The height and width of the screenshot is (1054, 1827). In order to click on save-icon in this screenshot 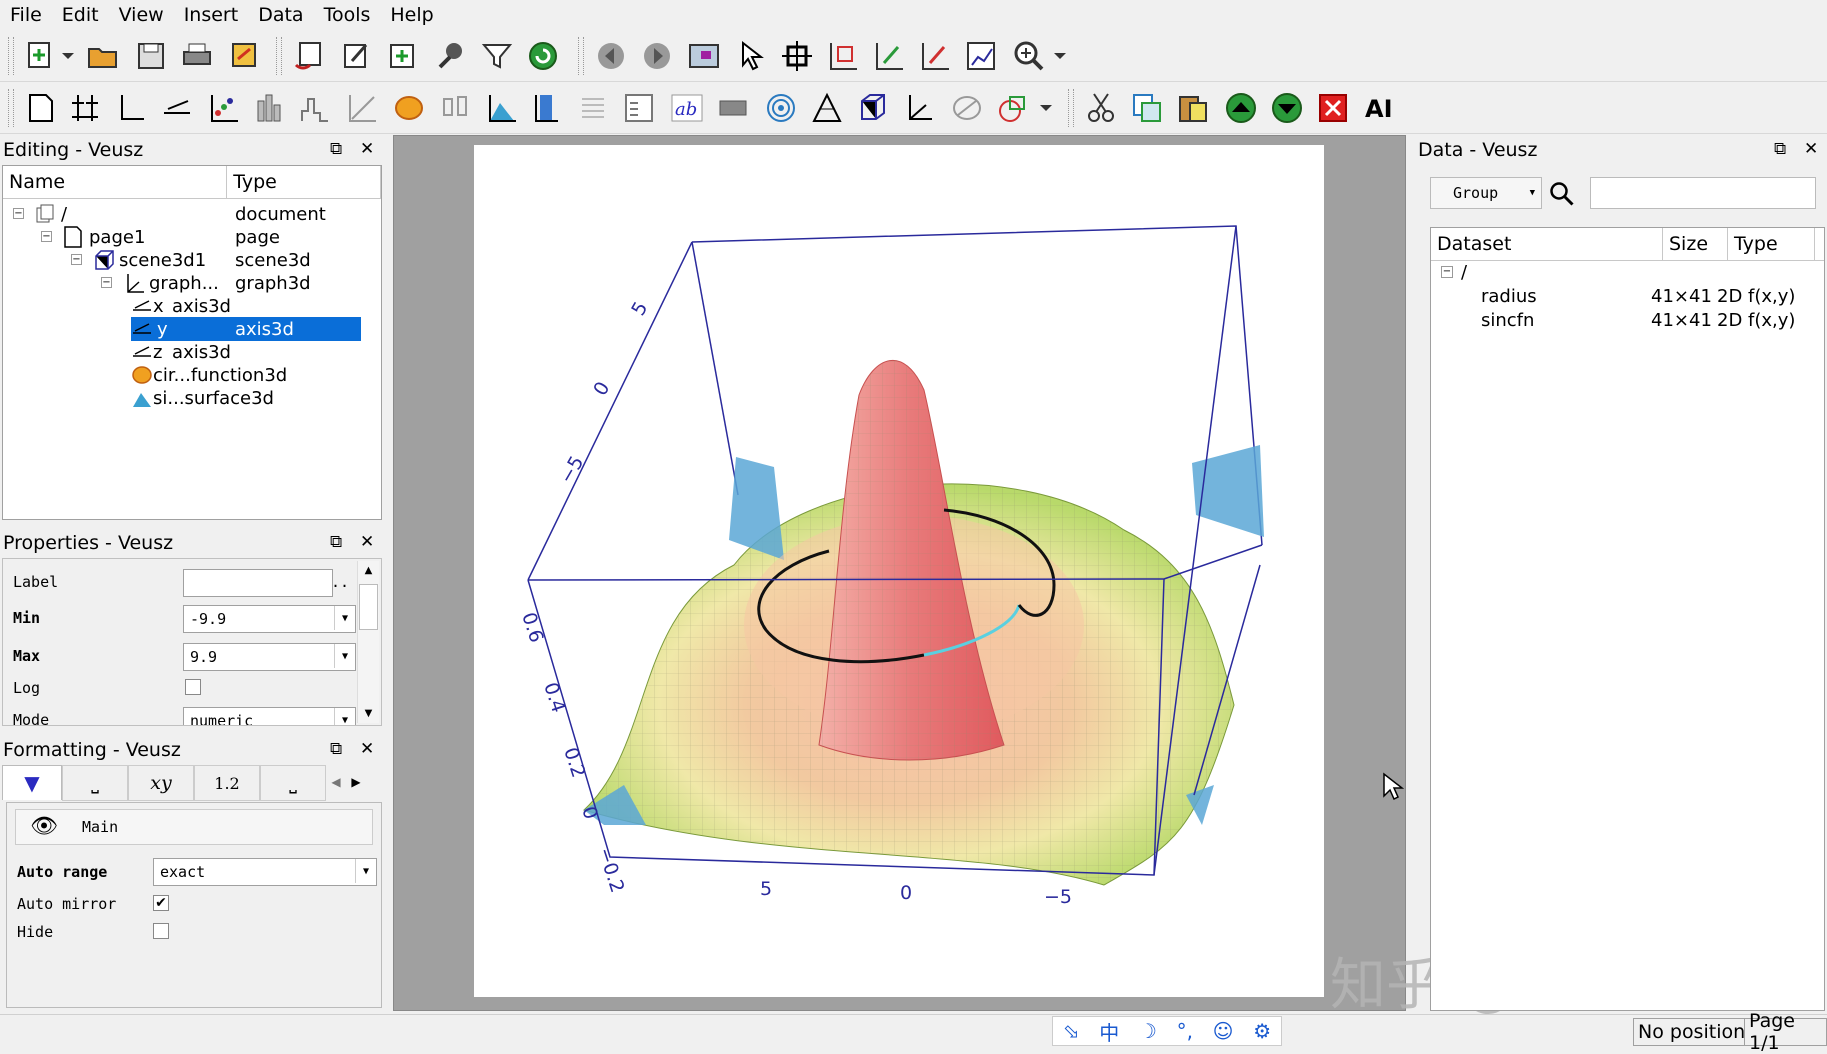, I will do `click(151, 56)`.